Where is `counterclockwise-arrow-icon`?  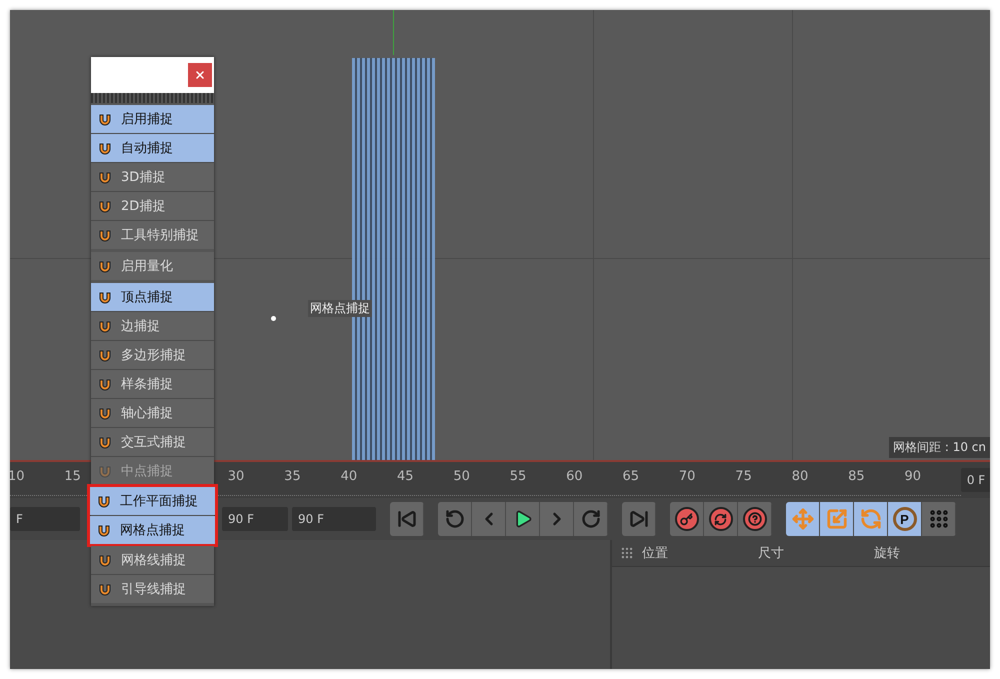 counterclockwise-arrow-icon is located at coordinates (454, 519).